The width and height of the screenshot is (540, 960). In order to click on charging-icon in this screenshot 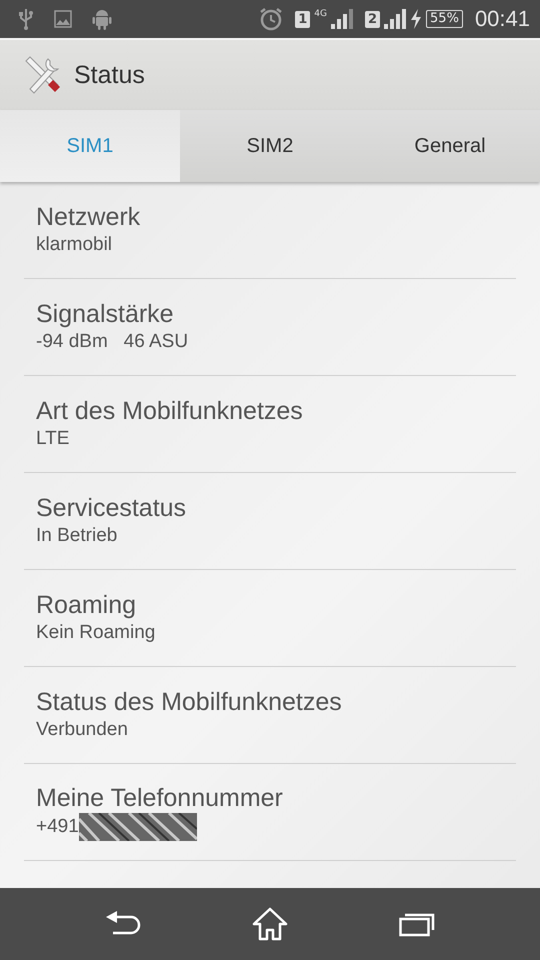, I will do `click(416, 19)`.